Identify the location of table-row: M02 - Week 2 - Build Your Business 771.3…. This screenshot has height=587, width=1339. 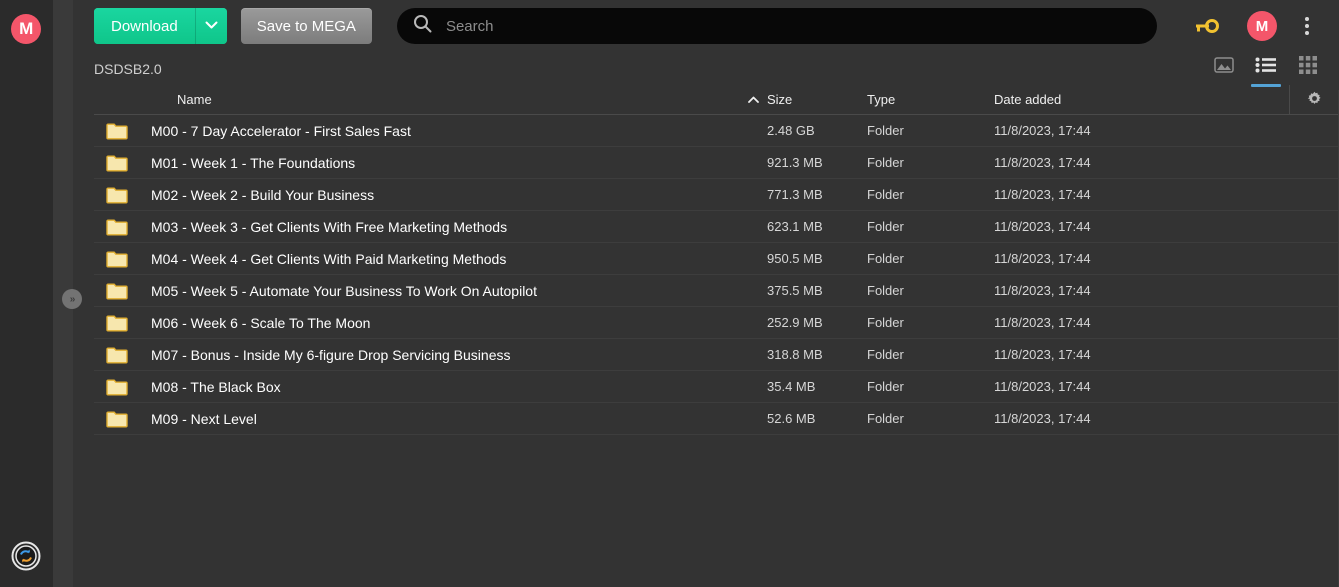
(716, 195).